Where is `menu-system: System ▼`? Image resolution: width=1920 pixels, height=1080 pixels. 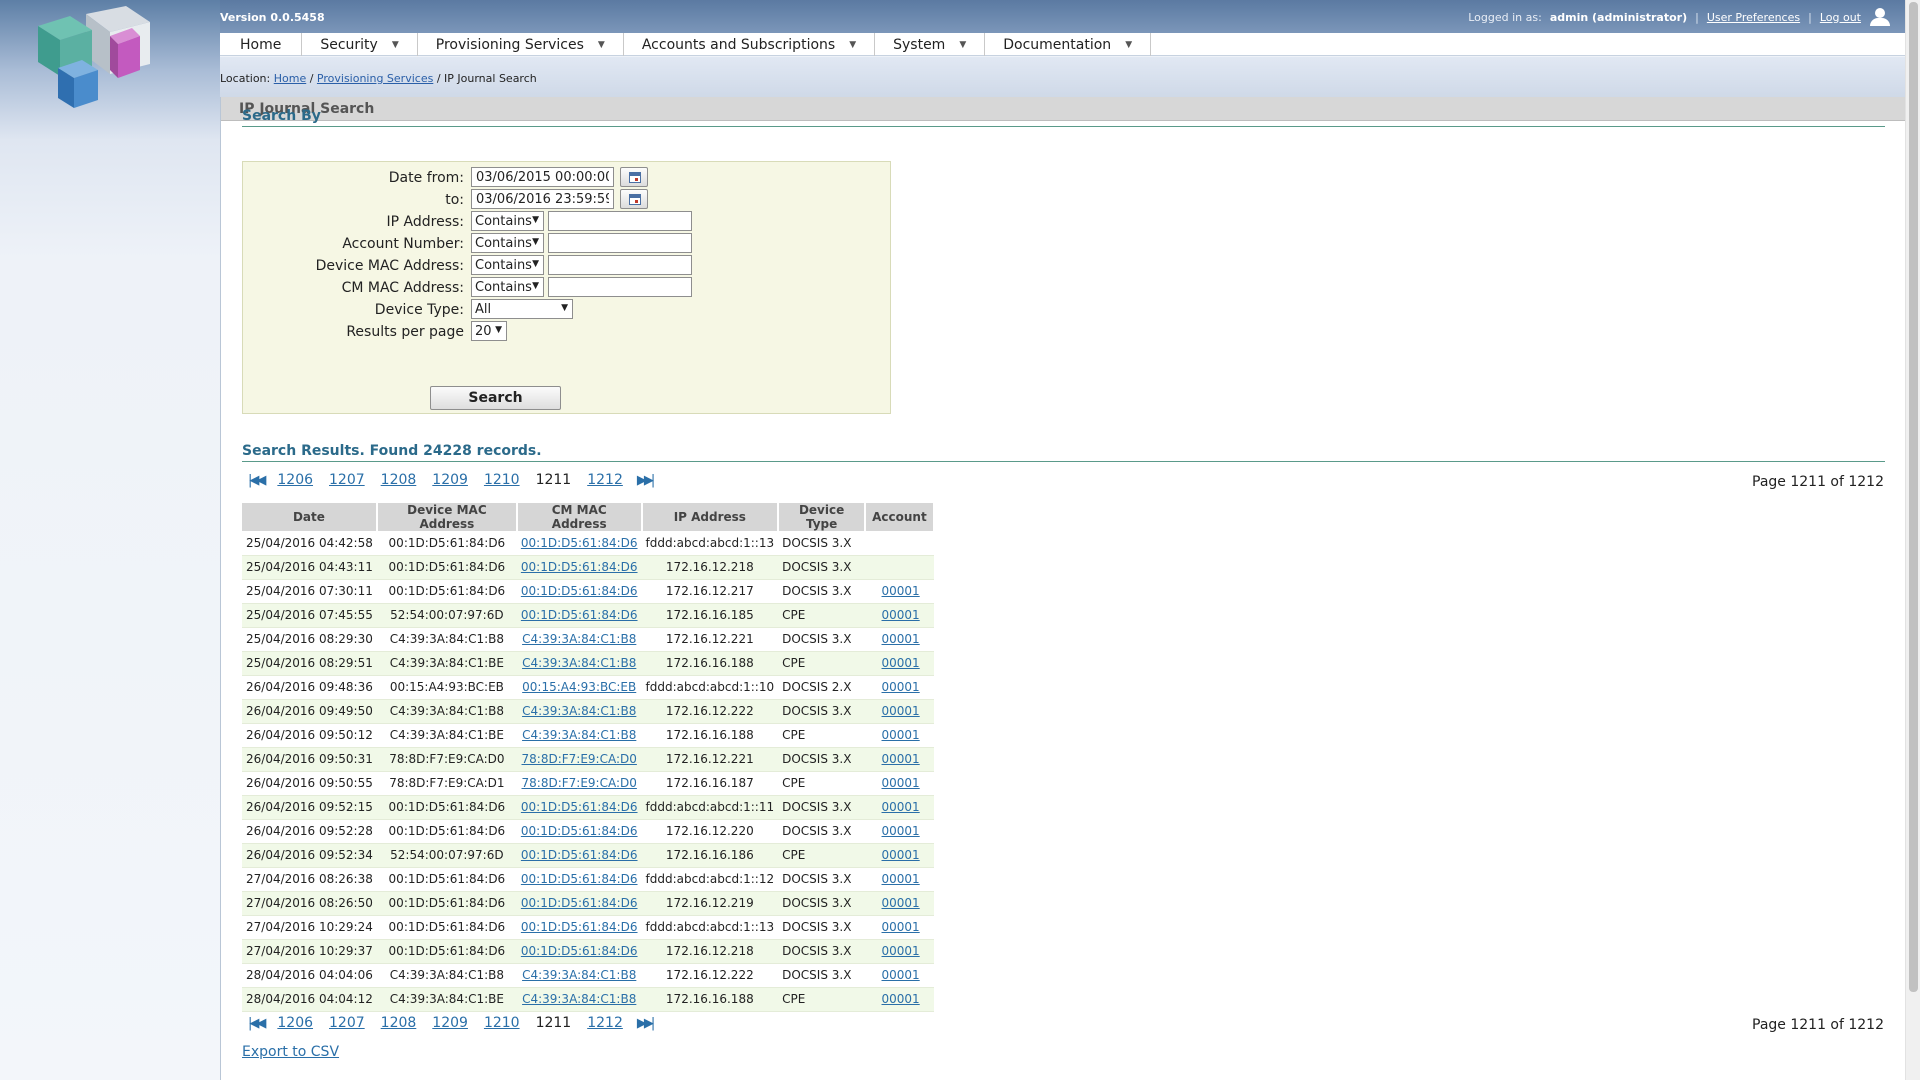 menu-system: System ▼ is located at coordinates (930, 44).